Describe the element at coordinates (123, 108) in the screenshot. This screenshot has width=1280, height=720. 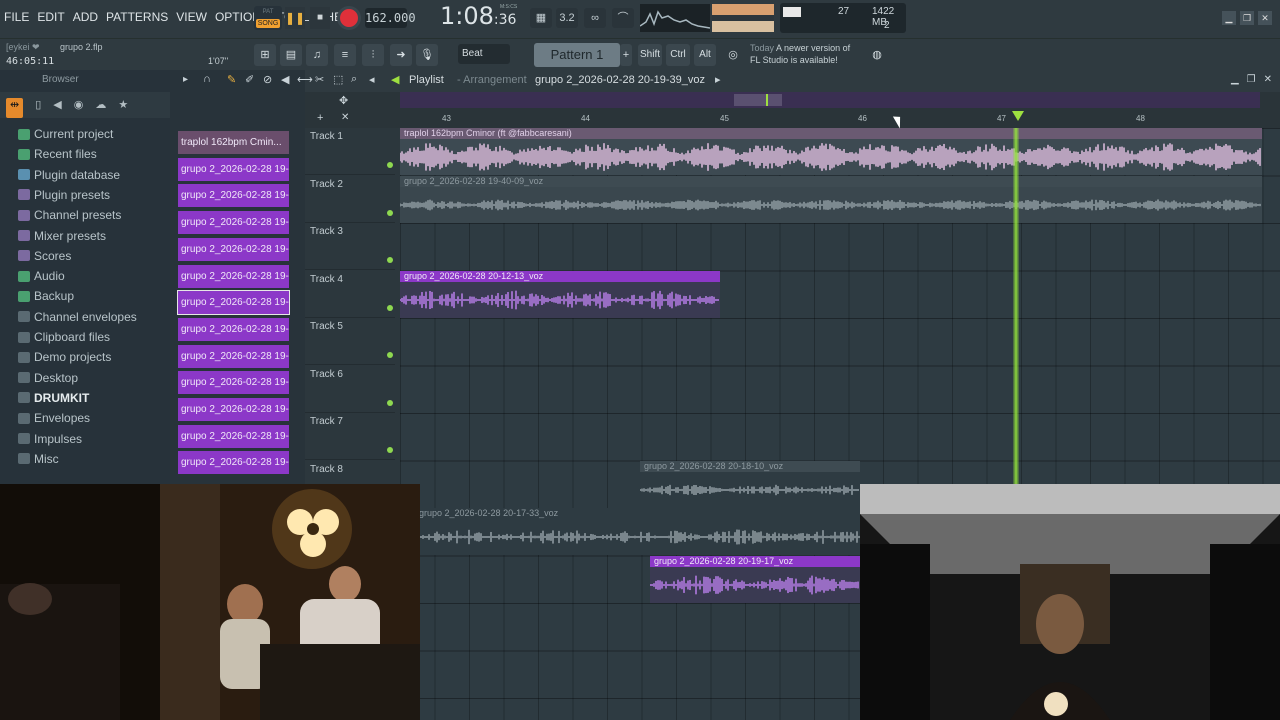
I see `star-tab-icon: ★` at that location.